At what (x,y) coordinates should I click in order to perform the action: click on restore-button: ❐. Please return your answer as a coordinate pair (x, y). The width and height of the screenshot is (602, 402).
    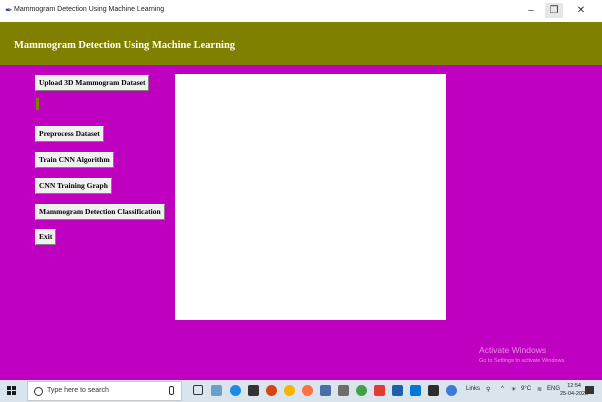
    Looking at the image, I should click on (554, 10).